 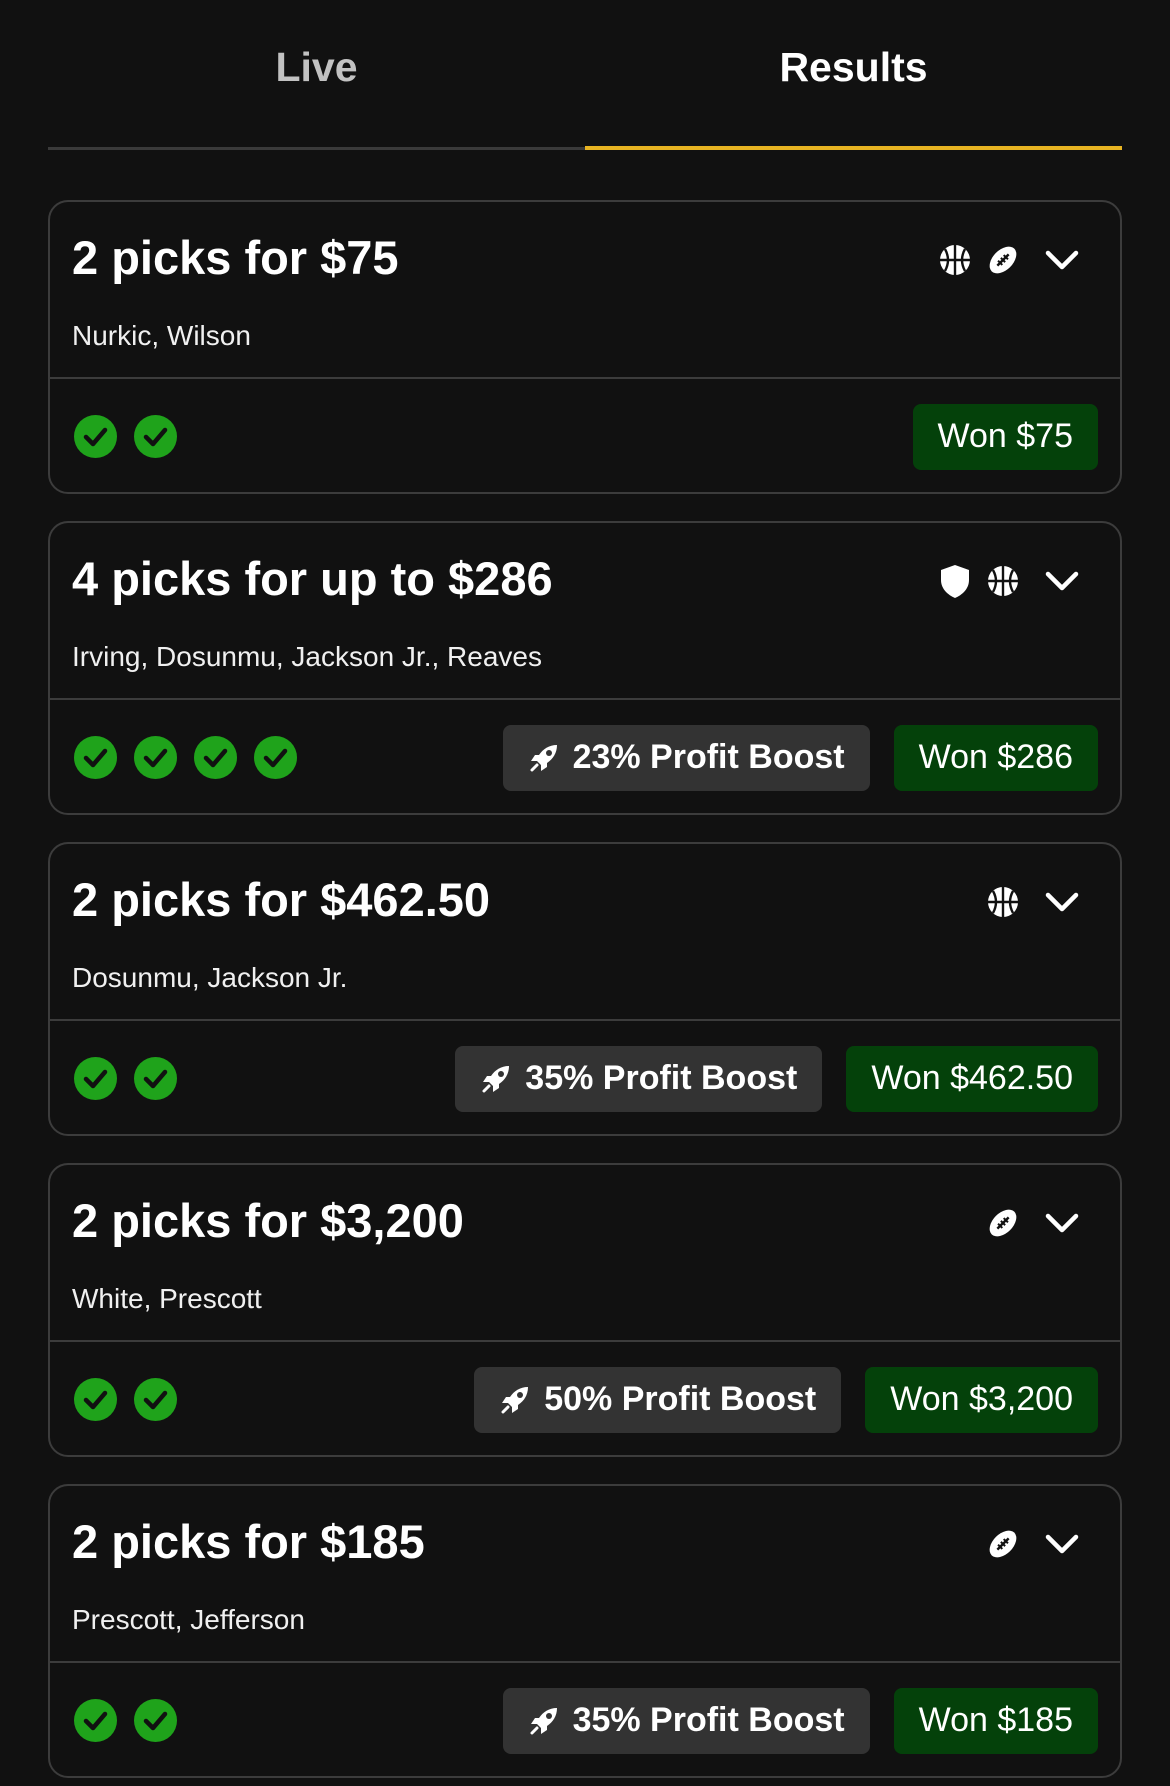 What do you see at coordinates (585, 1253) in the screenshot?
I see `pick-card-header: 2 picks for $3,200 White, Prescott` at bounding box center [585, 1253].